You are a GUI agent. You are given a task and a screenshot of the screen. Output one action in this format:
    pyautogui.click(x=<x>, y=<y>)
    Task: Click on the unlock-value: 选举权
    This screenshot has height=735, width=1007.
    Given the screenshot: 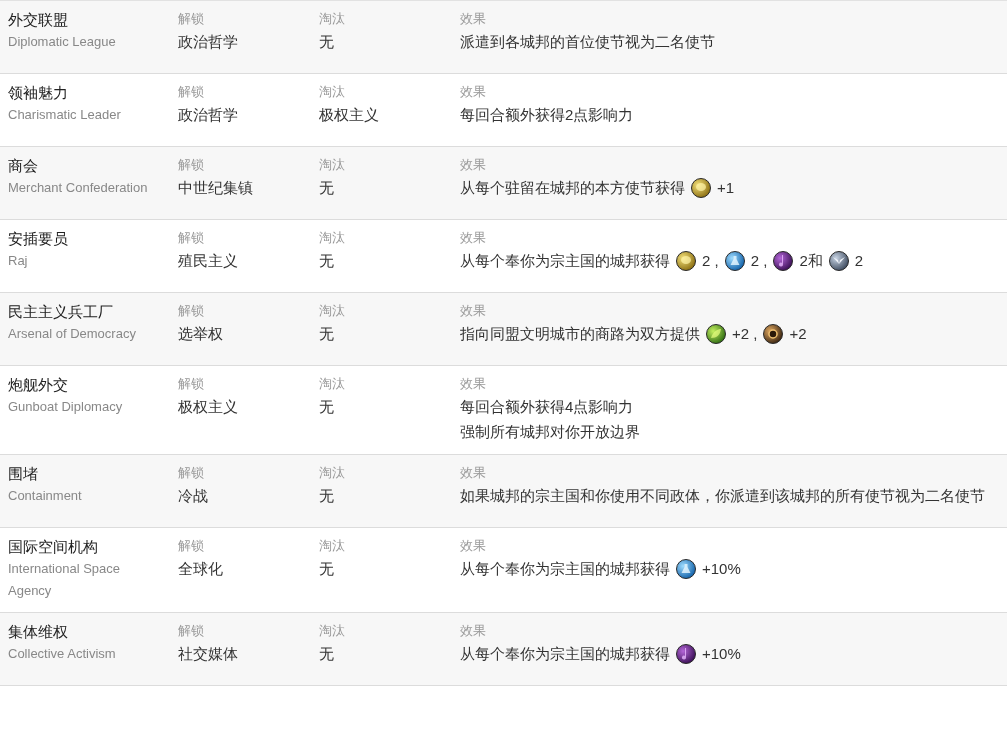 What is the action you would take?
    pyautogui.click(x=200, y=334)
    